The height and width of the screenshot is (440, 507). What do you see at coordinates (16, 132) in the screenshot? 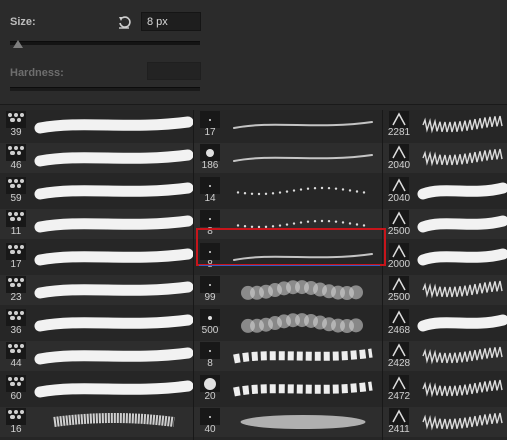
I see `brush-size-label: 39` at bounding box center [16, 132].